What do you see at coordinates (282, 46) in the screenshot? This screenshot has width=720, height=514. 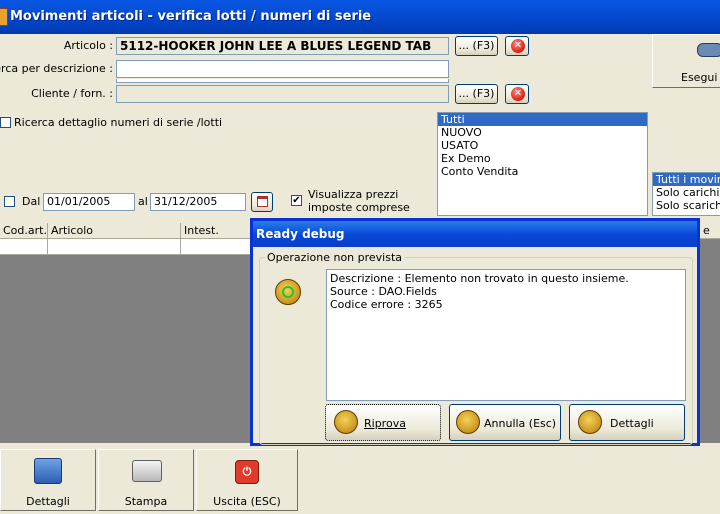 I see `articolo-field: 5112-HOOKER JOHN LEE A BLUES LEGEND TAB` at bounding box center [282, 46].